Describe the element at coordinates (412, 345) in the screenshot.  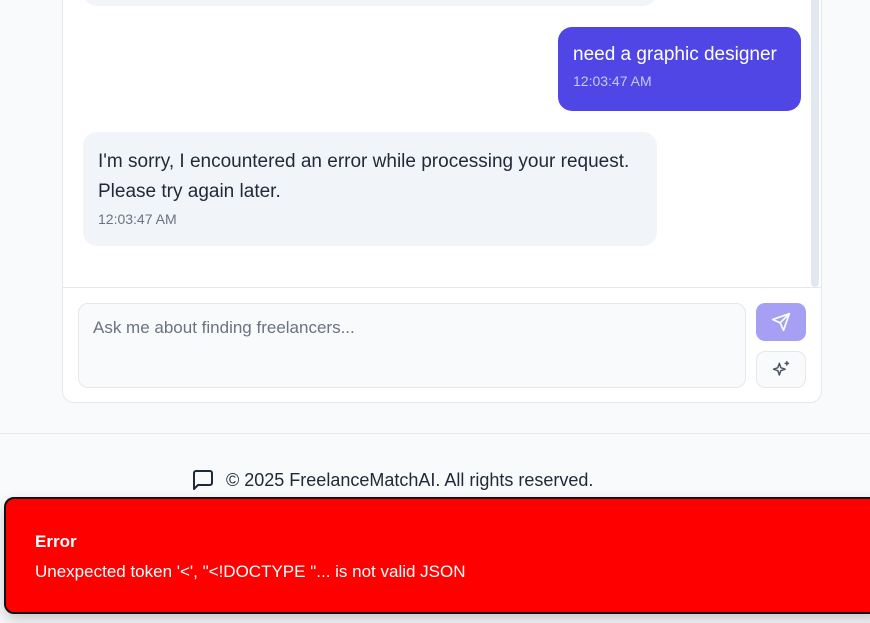
I see `chat-input` at that location.